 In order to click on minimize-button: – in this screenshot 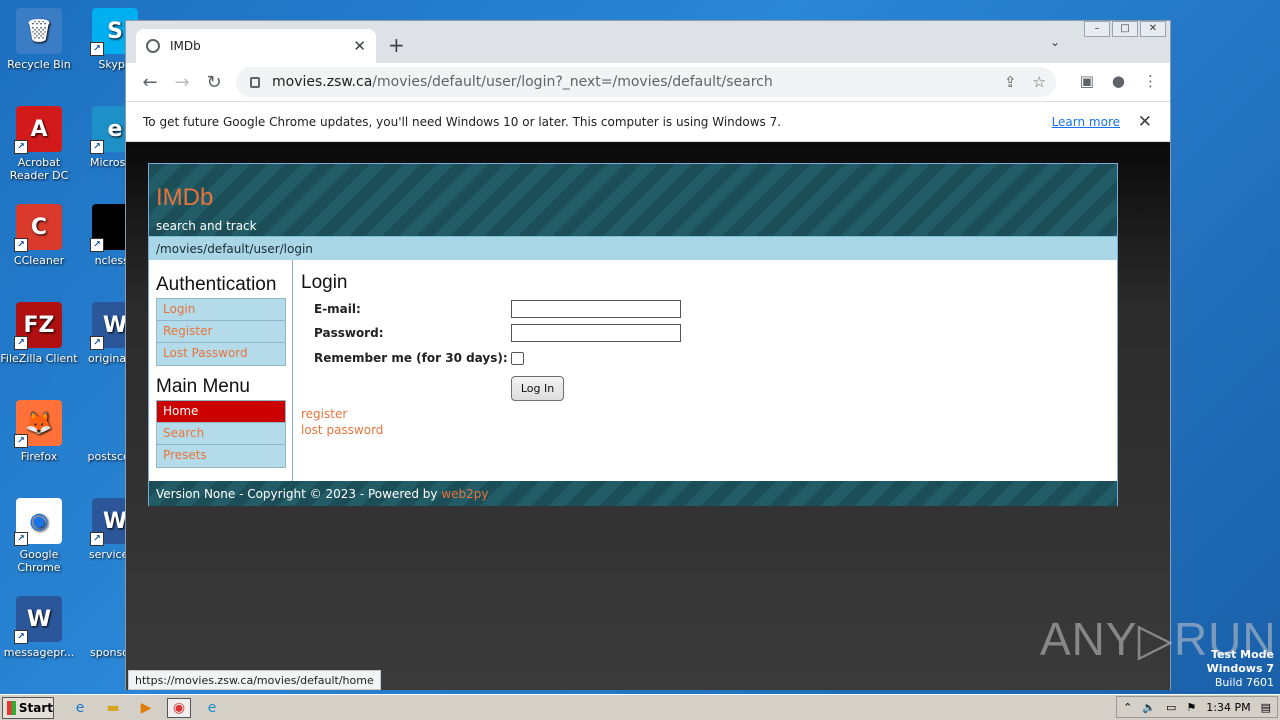, I will do `click(1097, 29)`.